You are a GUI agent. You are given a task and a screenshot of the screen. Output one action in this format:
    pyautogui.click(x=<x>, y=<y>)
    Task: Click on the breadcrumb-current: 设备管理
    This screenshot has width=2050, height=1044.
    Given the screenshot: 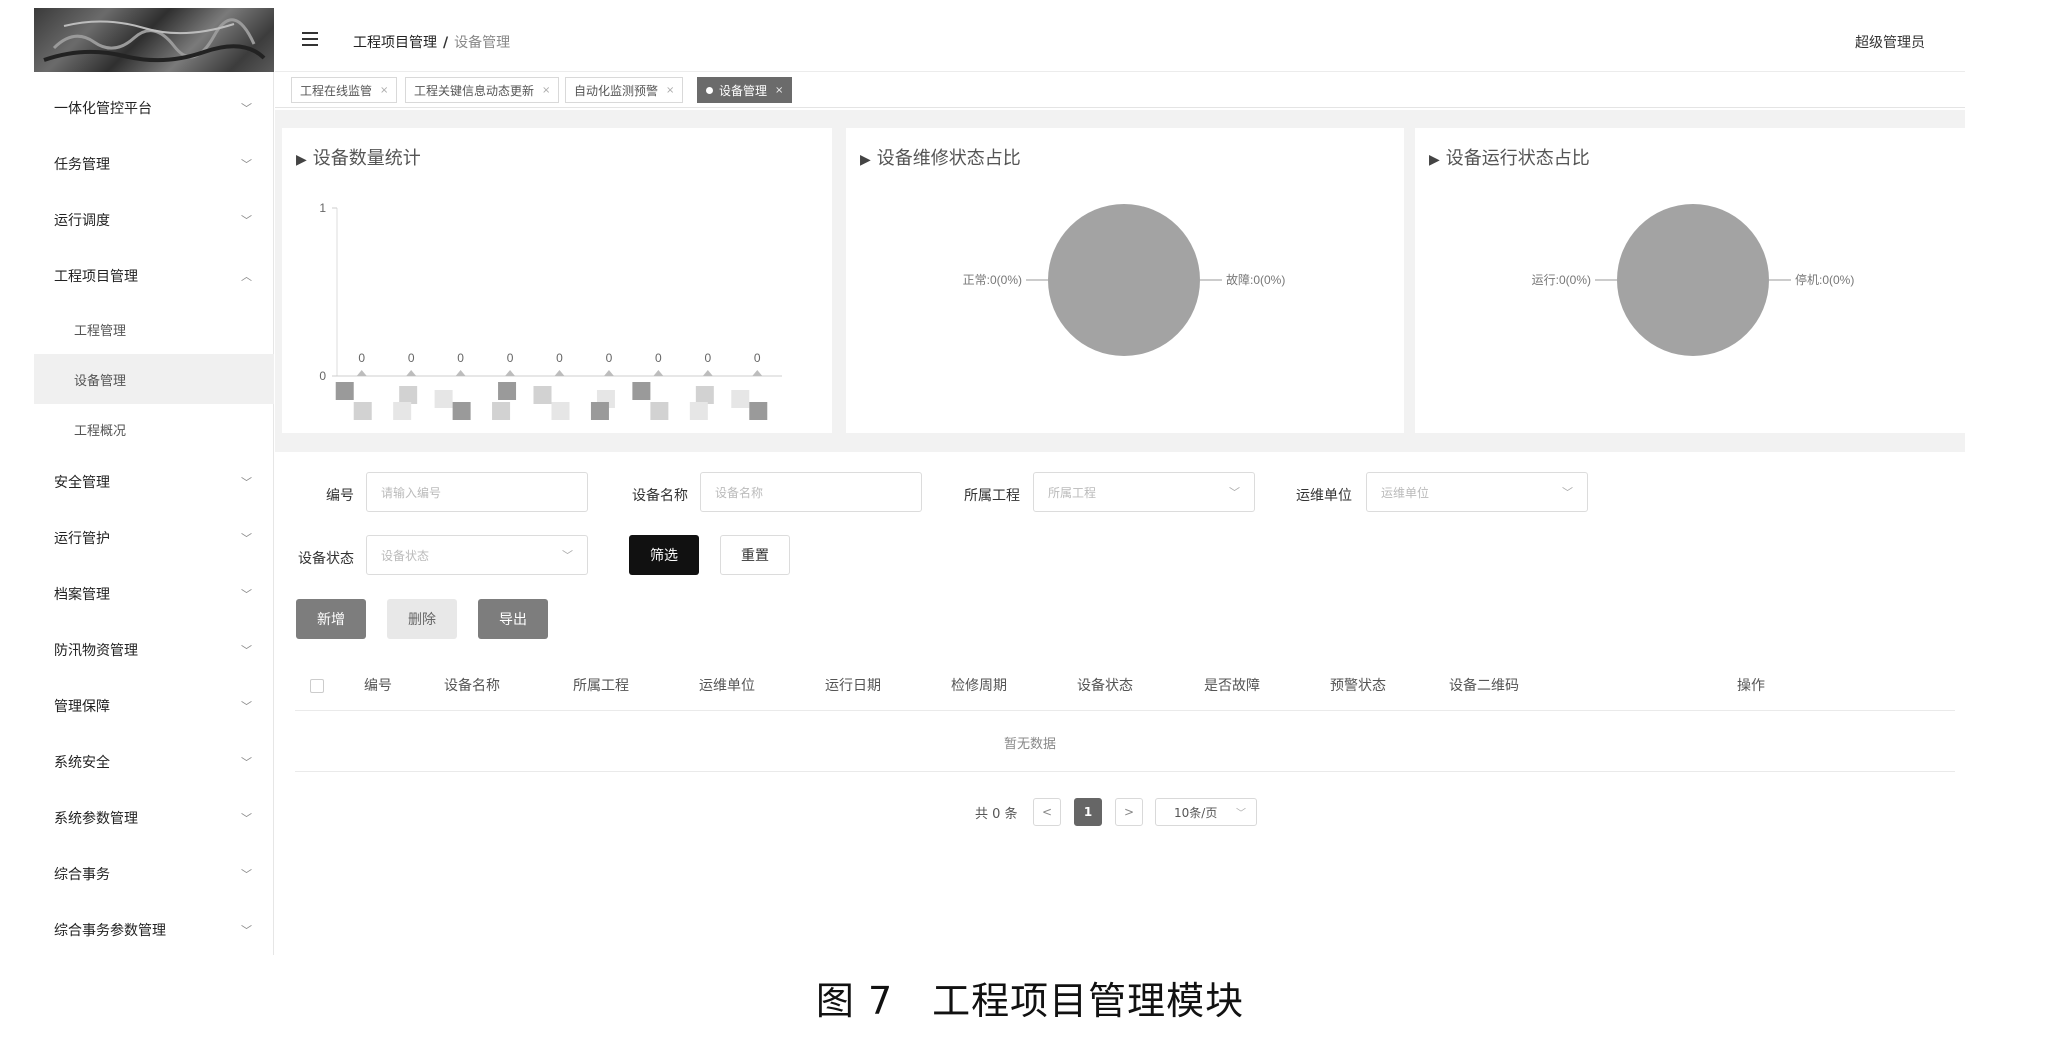 What is the action you would take?
    pyautogui.click(x=482, y=43)
    